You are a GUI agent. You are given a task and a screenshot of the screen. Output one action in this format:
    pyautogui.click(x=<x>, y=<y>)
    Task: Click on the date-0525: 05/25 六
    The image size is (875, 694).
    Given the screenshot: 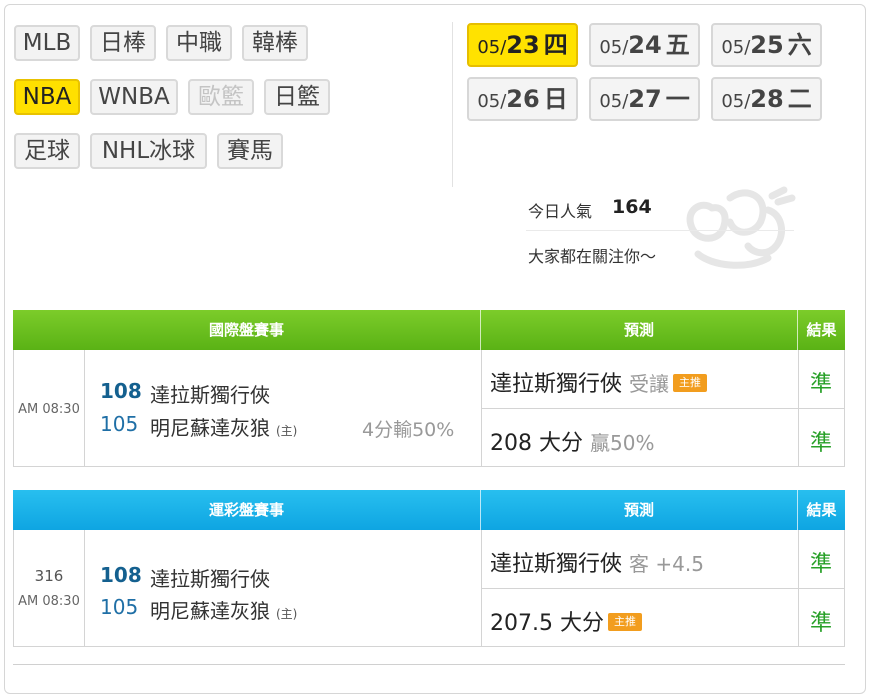 What is the action you would take?
    pyautogui.click(x=766, y=45)
    